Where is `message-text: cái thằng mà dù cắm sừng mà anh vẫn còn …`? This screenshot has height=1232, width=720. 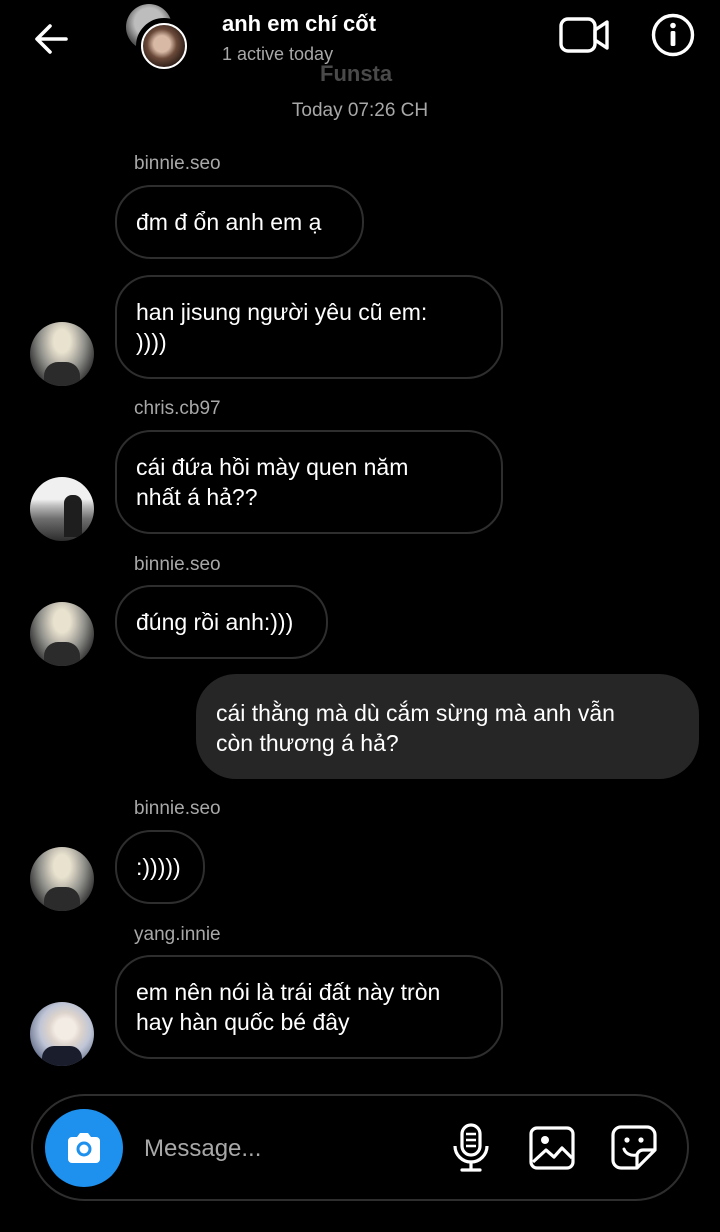
message-text: cái thằng mà dù cắm sừng mà anh vẫn còn … is located at coordinates (415, 728).